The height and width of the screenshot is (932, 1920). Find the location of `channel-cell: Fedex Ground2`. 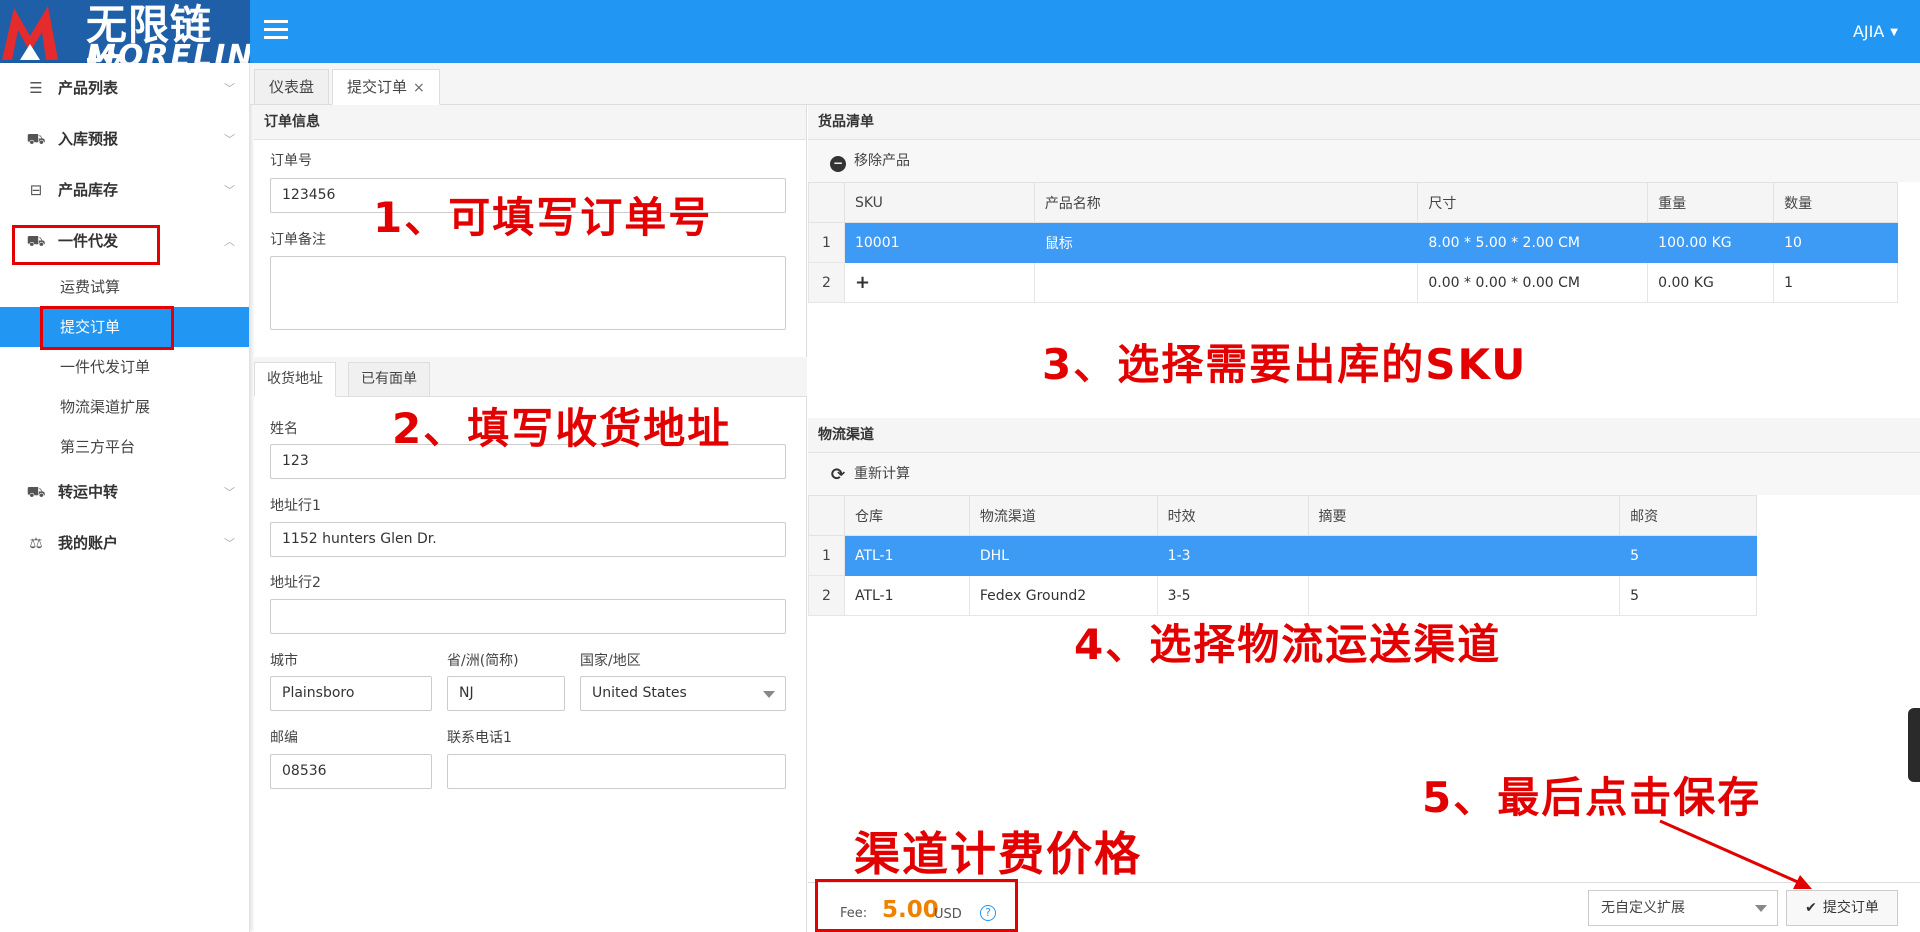

channel-cell: Fedex Ground2 is located at coordinates (1063, 595).